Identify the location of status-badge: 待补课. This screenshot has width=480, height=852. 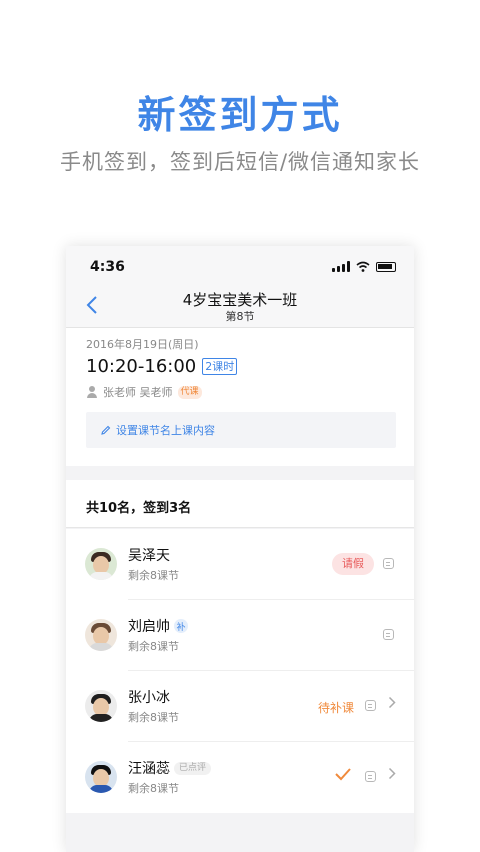
(335, 708).